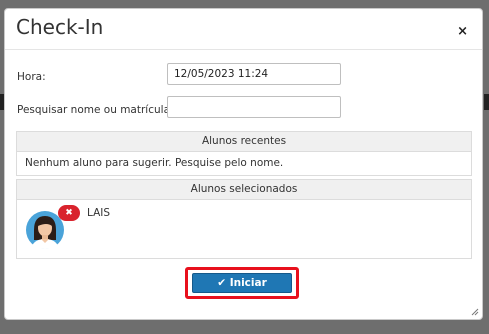 The height and width of the screenshot is (334, 489). I want to click on search-input, so click(254, 107).